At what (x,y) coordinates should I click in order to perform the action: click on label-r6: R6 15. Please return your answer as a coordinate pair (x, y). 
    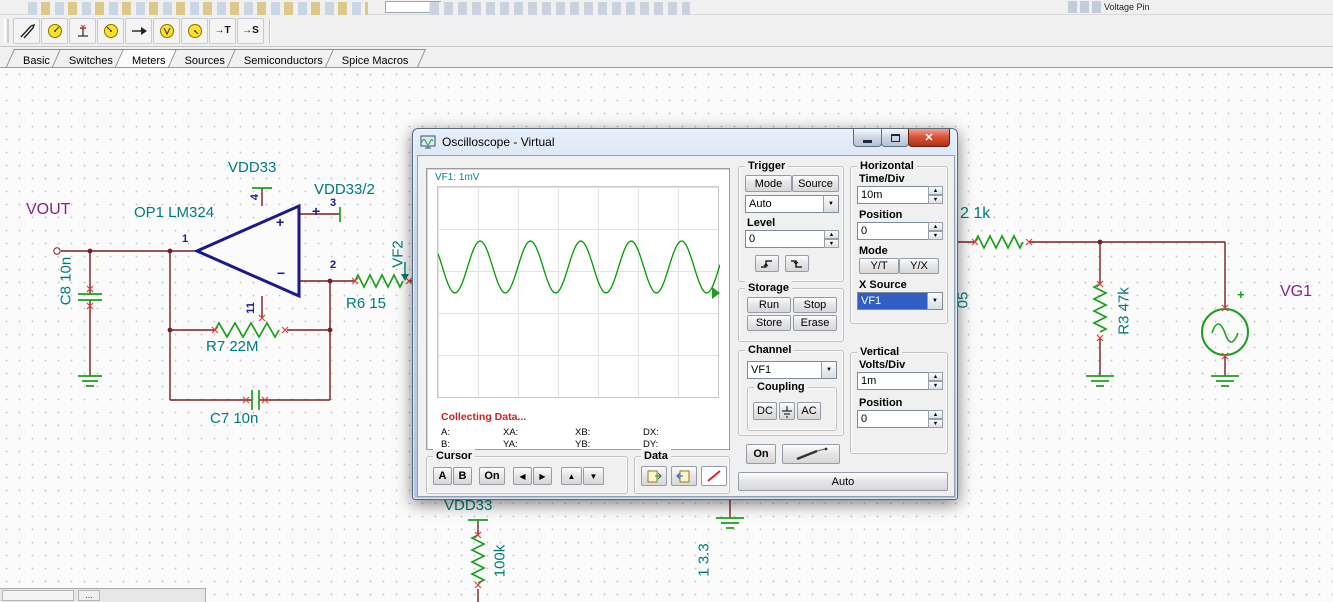
    Looking at the image, I should click on (366, 303).